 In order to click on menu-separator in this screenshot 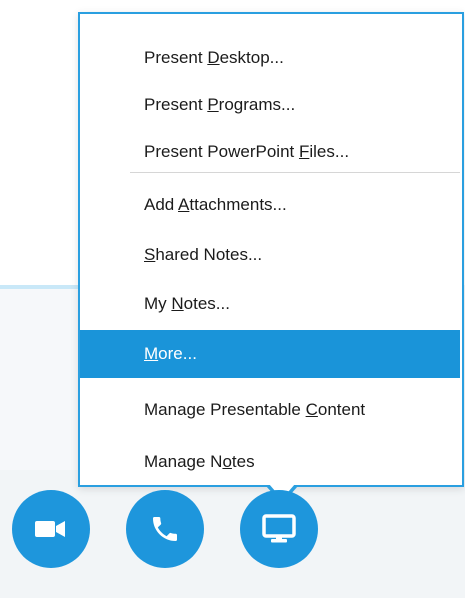, I will do `click(295, 172)`.